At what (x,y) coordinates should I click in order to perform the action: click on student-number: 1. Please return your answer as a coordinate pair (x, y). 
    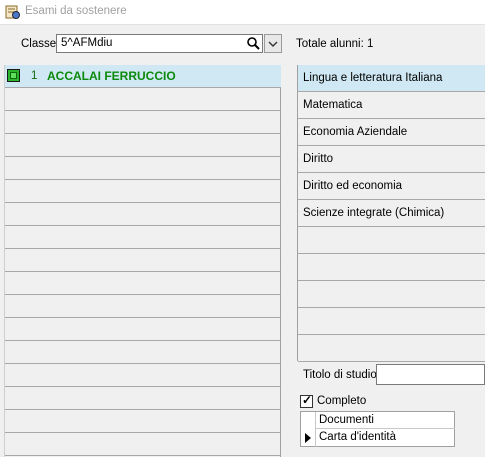
    Looking at the image, I should click on (34, 76).